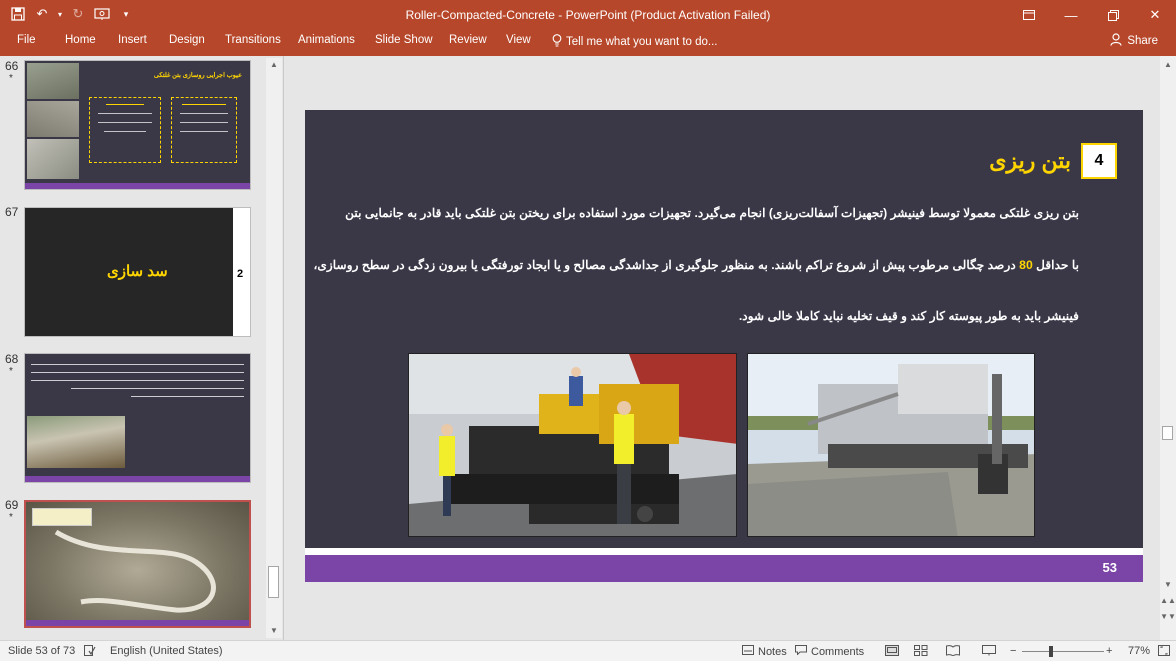  I want to click on thumbnail-number: 69, so click(12, 505).